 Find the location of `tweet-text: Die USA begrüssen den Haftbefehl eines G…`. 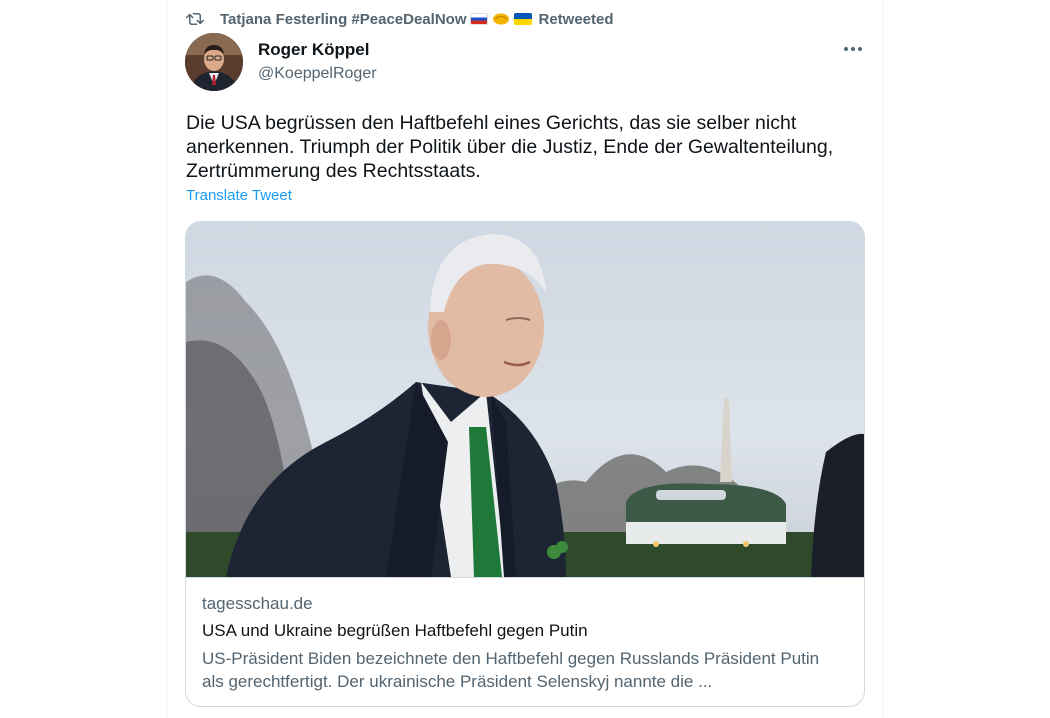

tweet-text: Die USA begrüssen den Haftbefehl eines G… is located at coordinates (510, 147).